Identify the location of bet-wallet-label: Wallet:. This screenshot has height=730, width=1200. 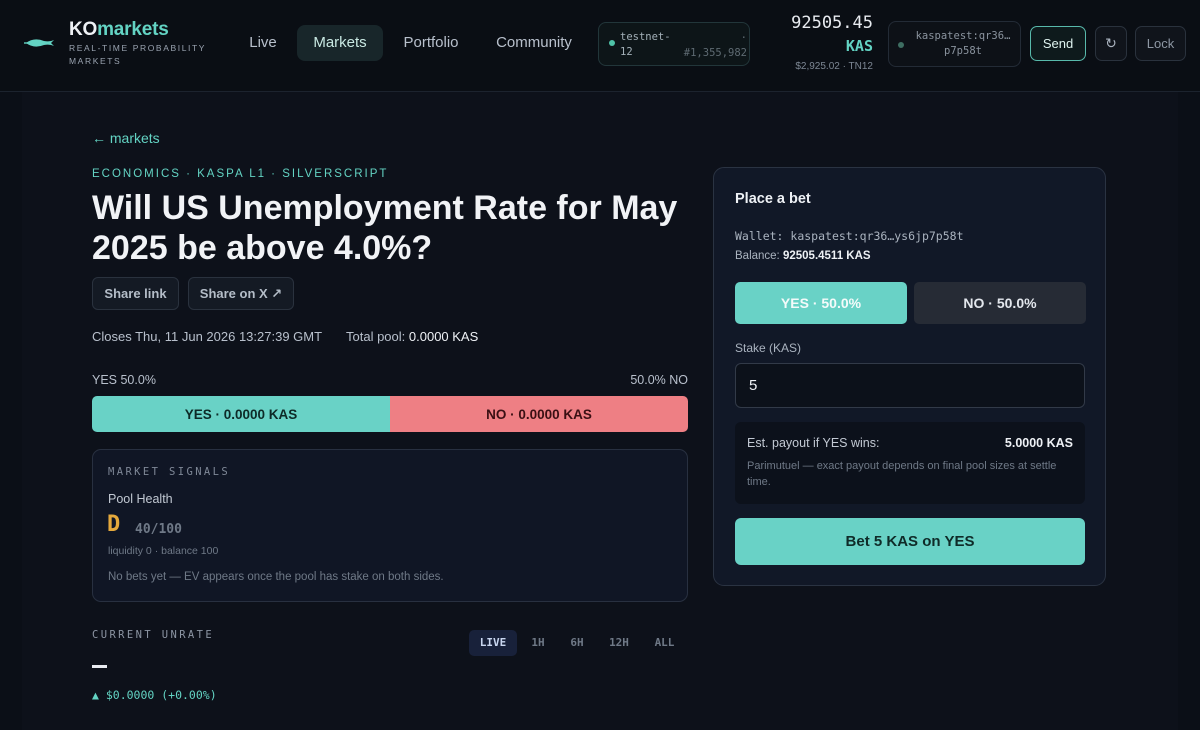
(759, 236).